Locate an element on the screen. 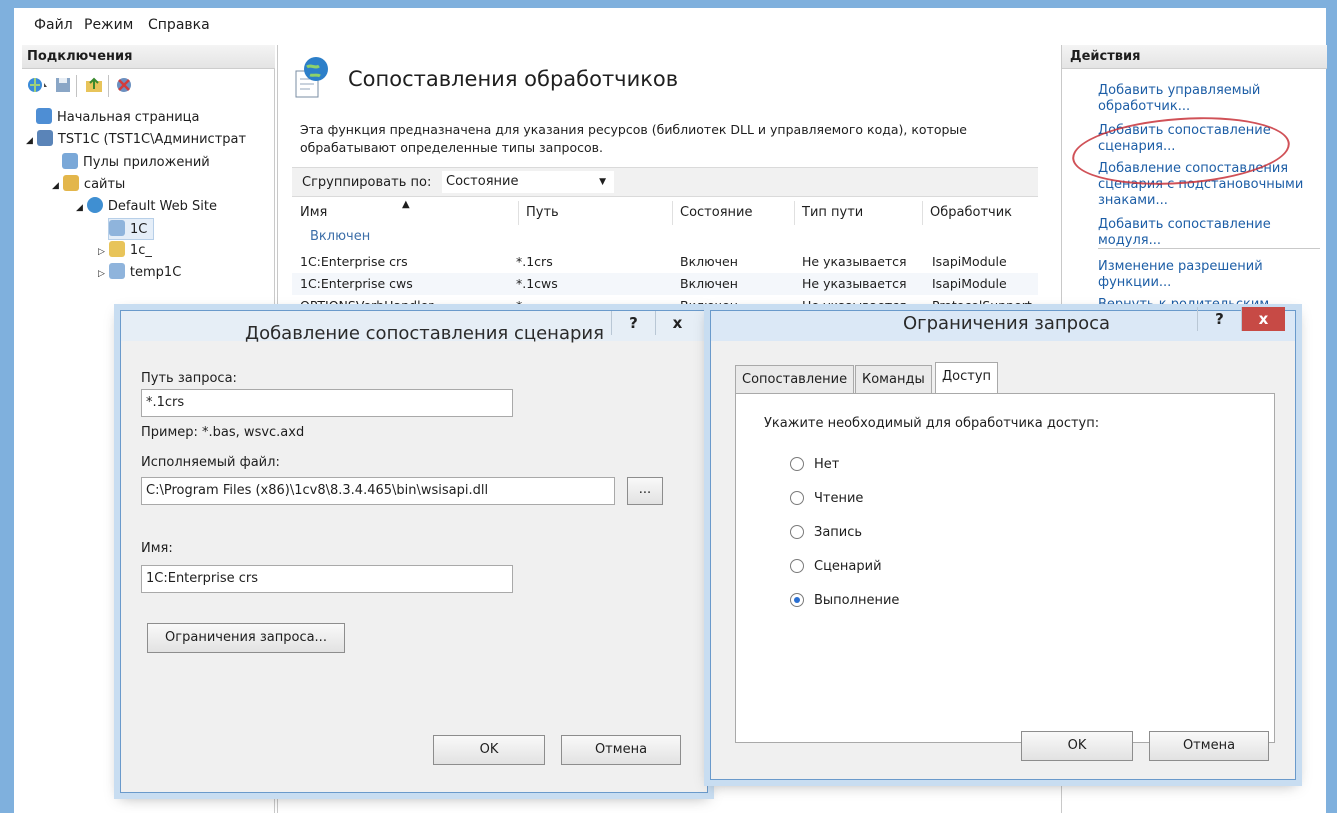  request-path-label: Путь запроса: is located at coordinates (189, 378).